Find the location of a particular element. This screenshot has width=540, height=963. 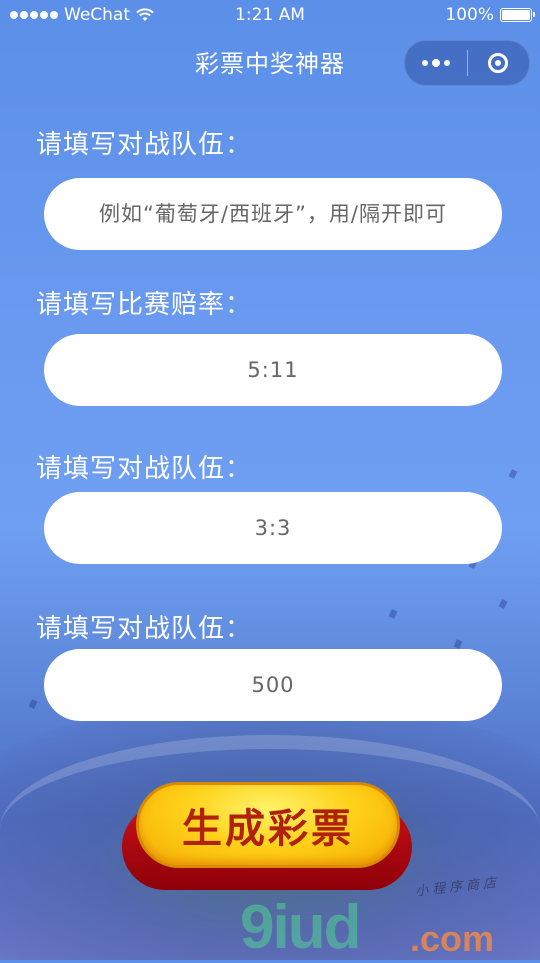

target-icon is located at coordinates (498, 63).